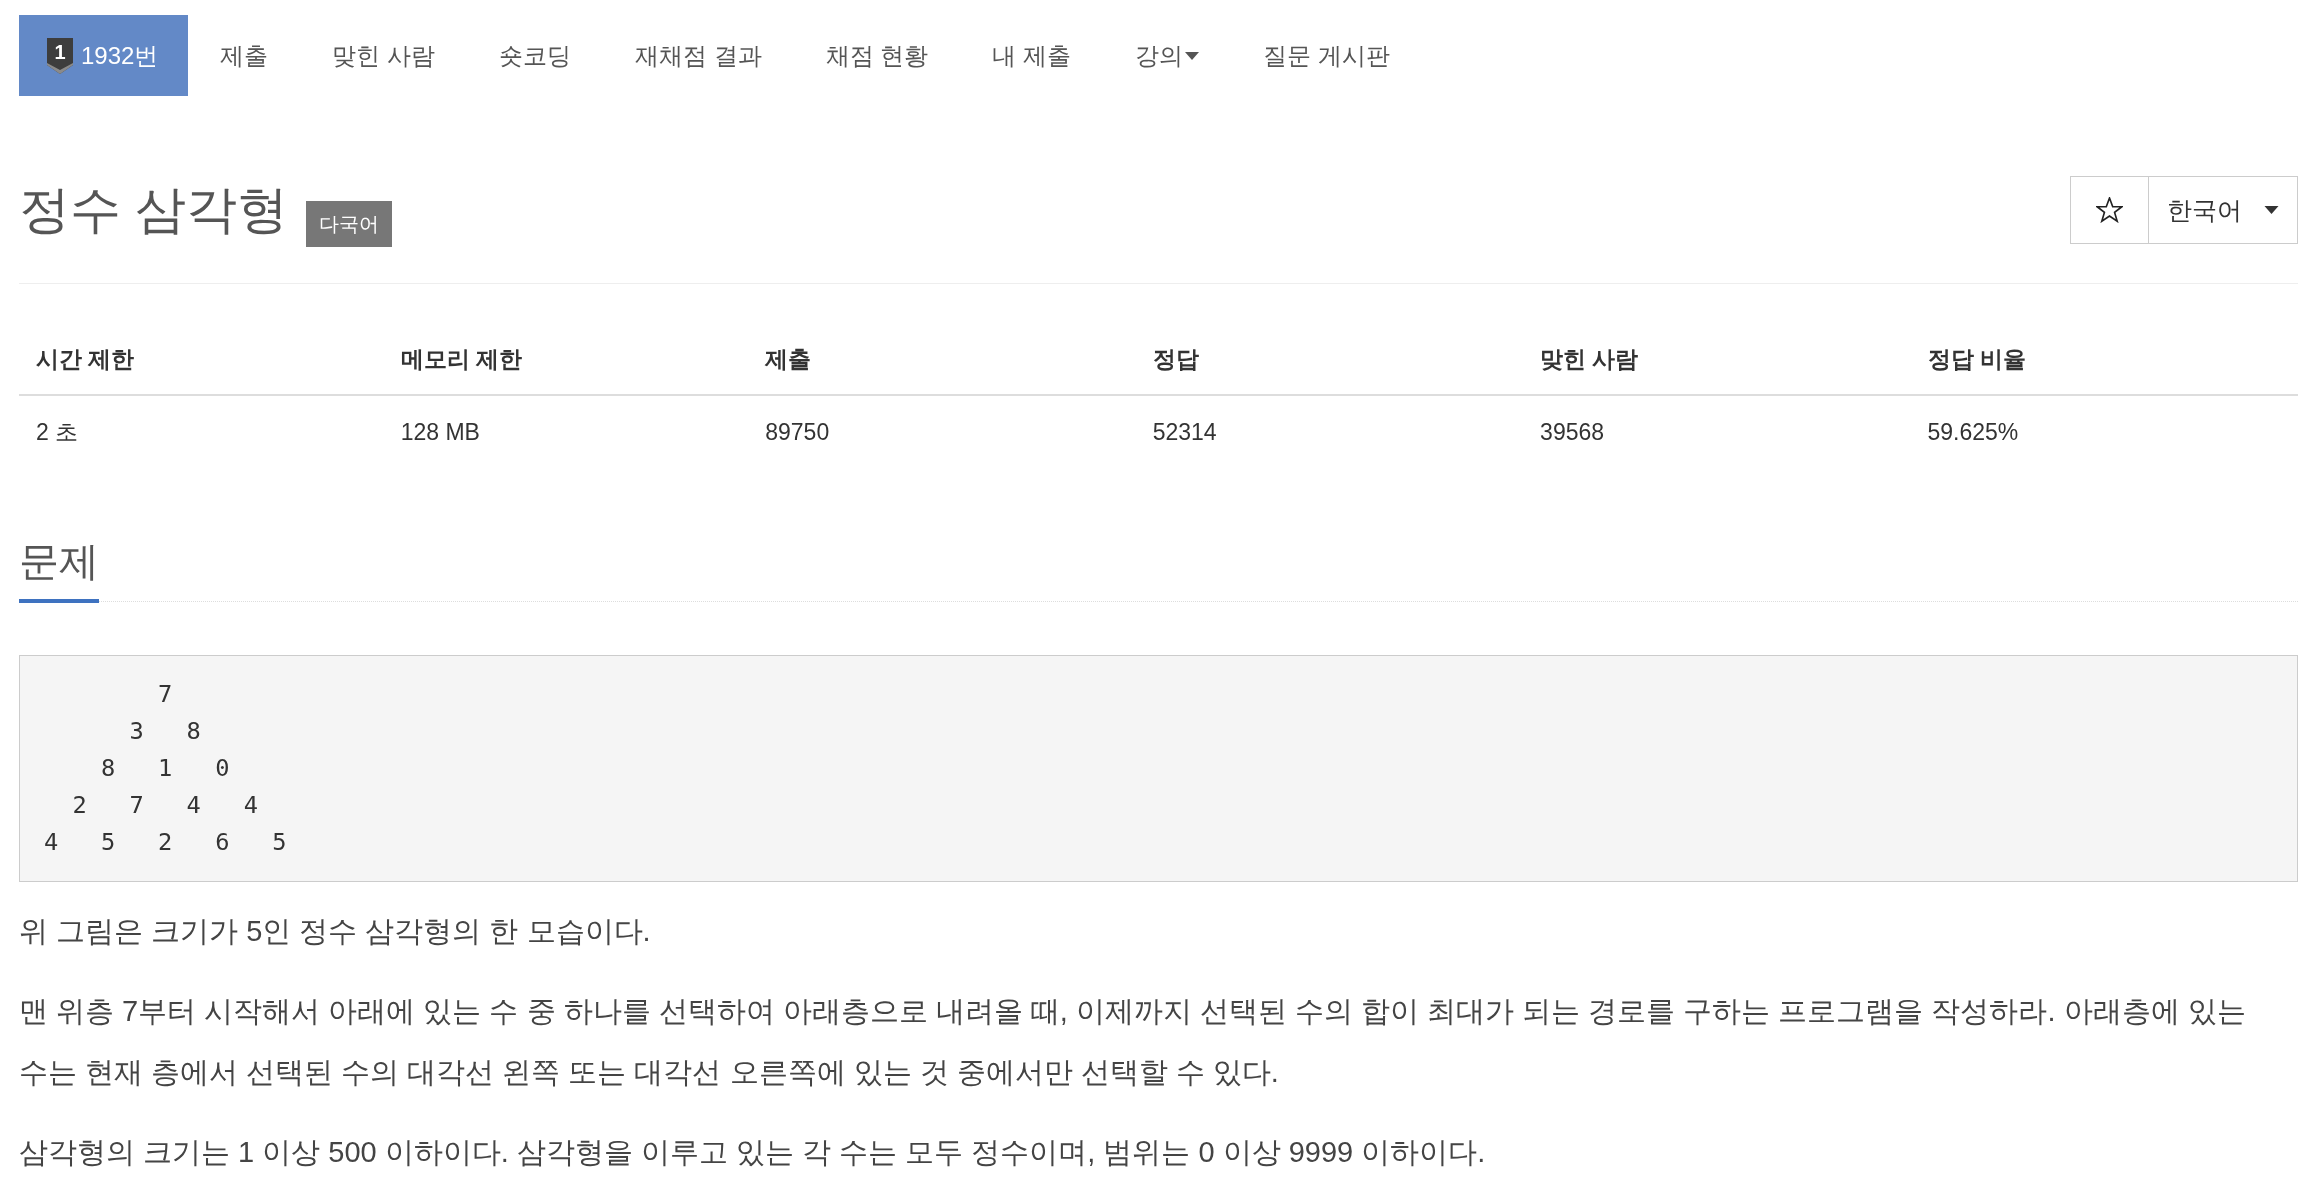  What do you see at coordinates (104, 55) in the screenshot?
I see `nav-tab: 1 1932번` at bounding box center [104, 55].